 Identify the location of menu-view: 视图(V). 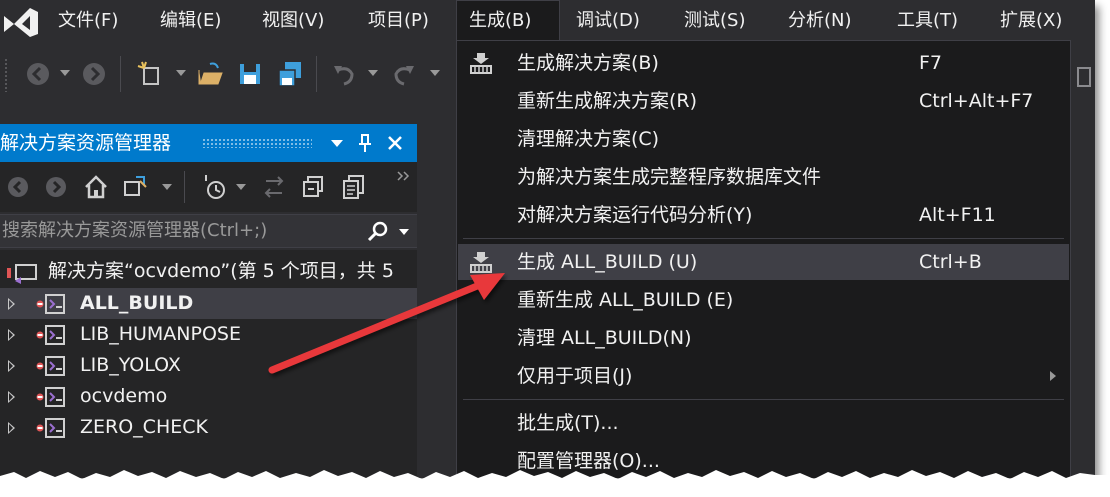
(293, 21).